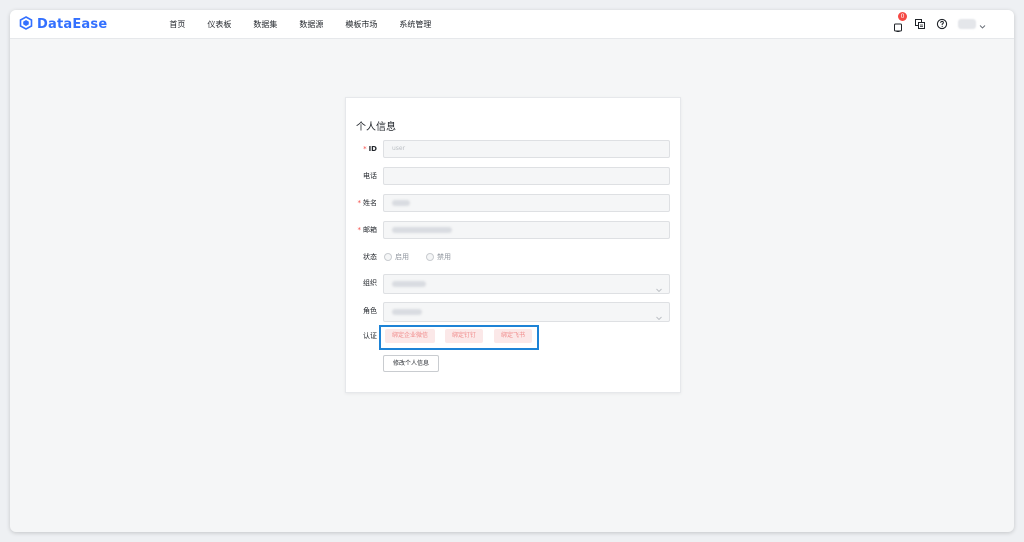 Image resolution: width=1024 pixels, height=542 pixels. Describe the element at coordinates (311, 24) in the screenshot. I see `nav-item-datasource: 数据源` at that location.